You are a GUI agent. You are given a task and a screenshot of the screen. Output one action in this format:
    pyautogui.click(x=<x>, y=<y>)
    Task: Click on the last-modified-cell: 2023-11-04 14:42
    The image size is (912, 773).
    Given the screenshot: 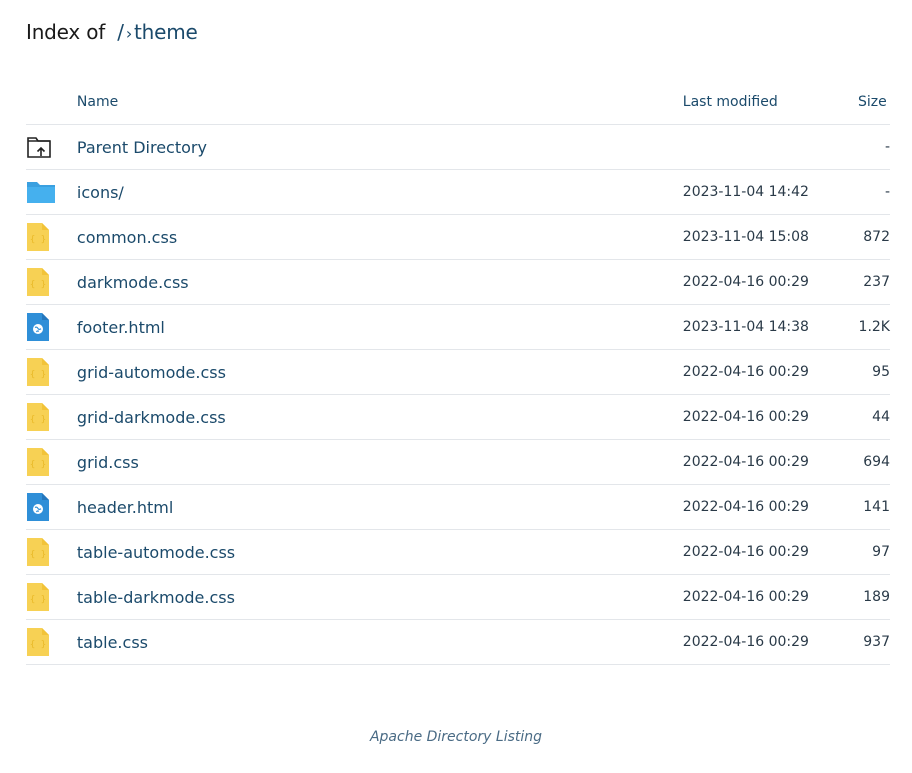 What is the action you would take?
    pyautogui.click(x=770, y=192)
    